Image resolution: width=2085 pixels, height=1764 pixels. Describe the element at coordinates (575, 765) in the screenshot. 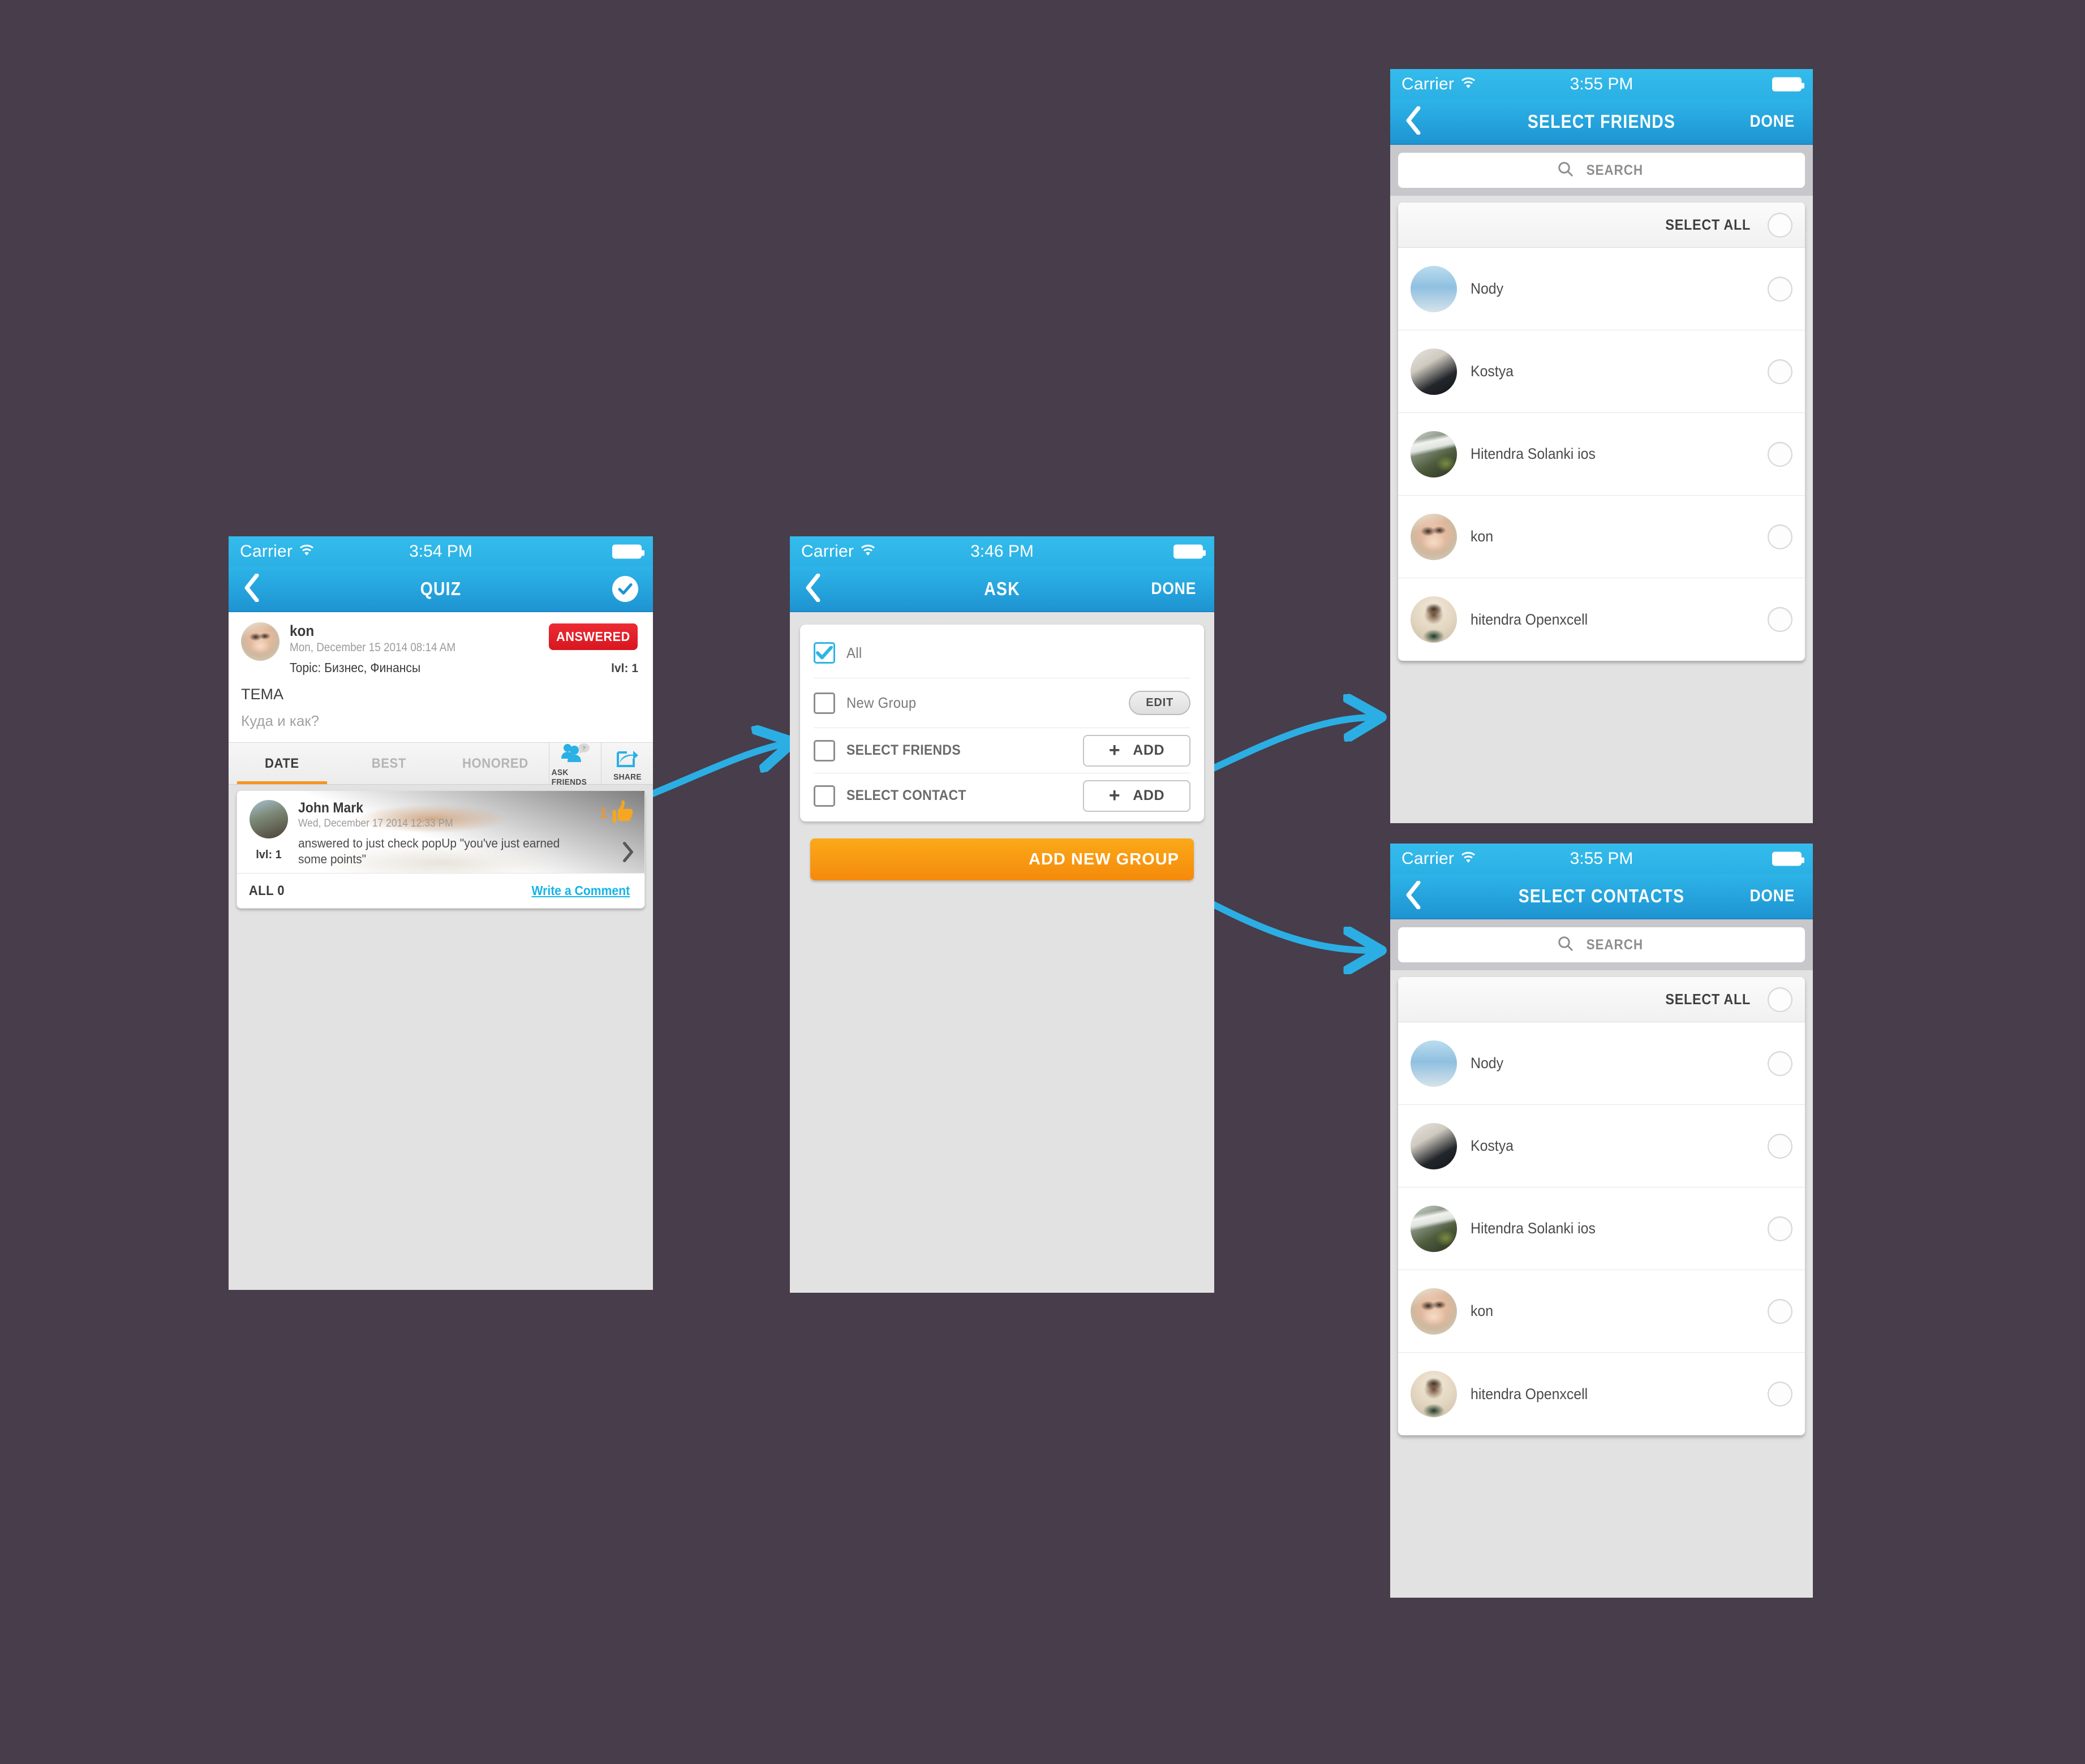

I see `ask-friends-button: ? ASK FRIENDS` at that location.